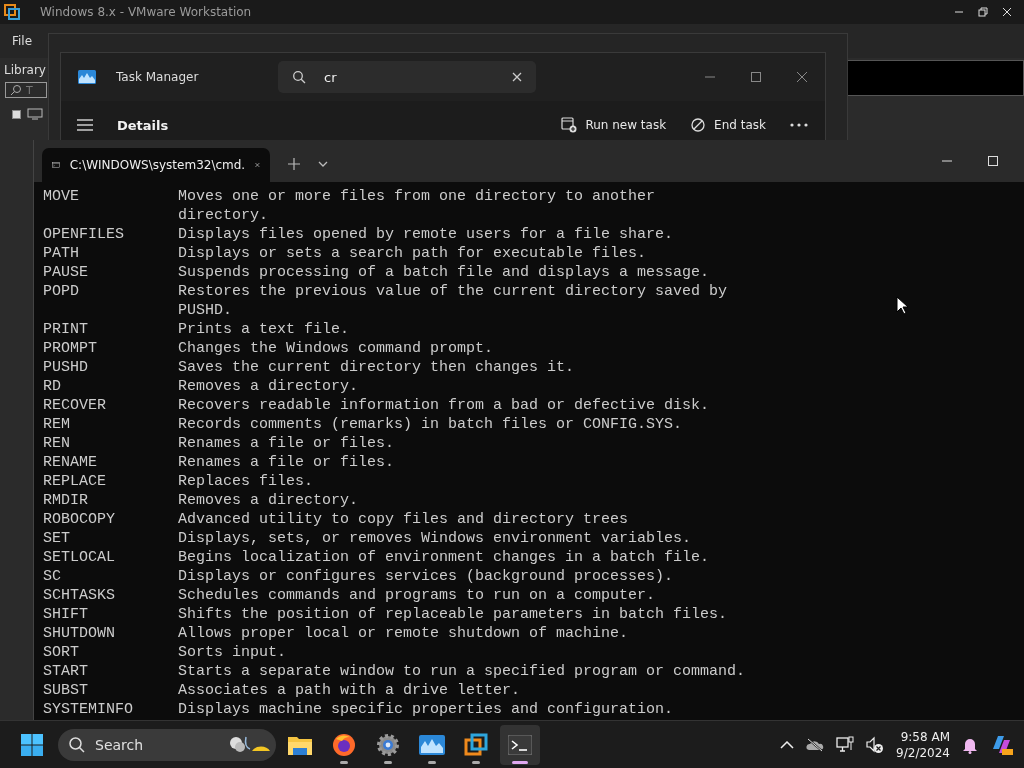 This screenshot has width=1024, height=768. I want to click on command-name: ROBOCOPY, so click(79, 519).